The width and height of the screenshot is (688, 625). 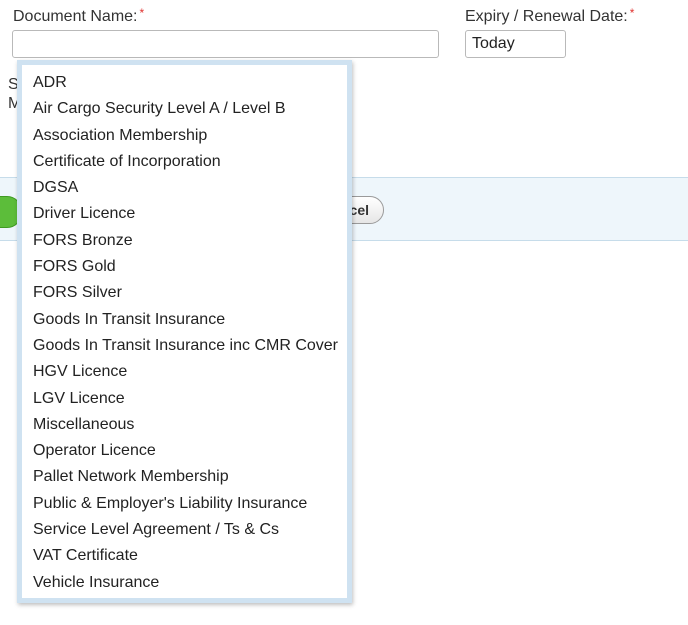 What do you see at coordinates (184, 530) in the screenshot?
I see `dropdown-option: Service Level Agreement / Ts & Cs` at bounding box center [184, 530].